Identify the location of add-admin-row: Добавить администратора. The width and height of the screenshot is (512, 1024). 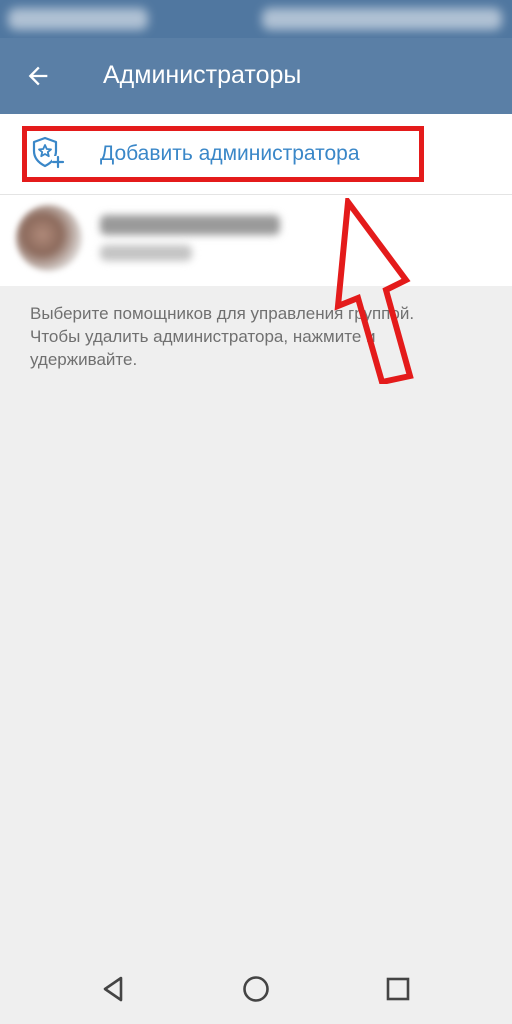
(256, 154).